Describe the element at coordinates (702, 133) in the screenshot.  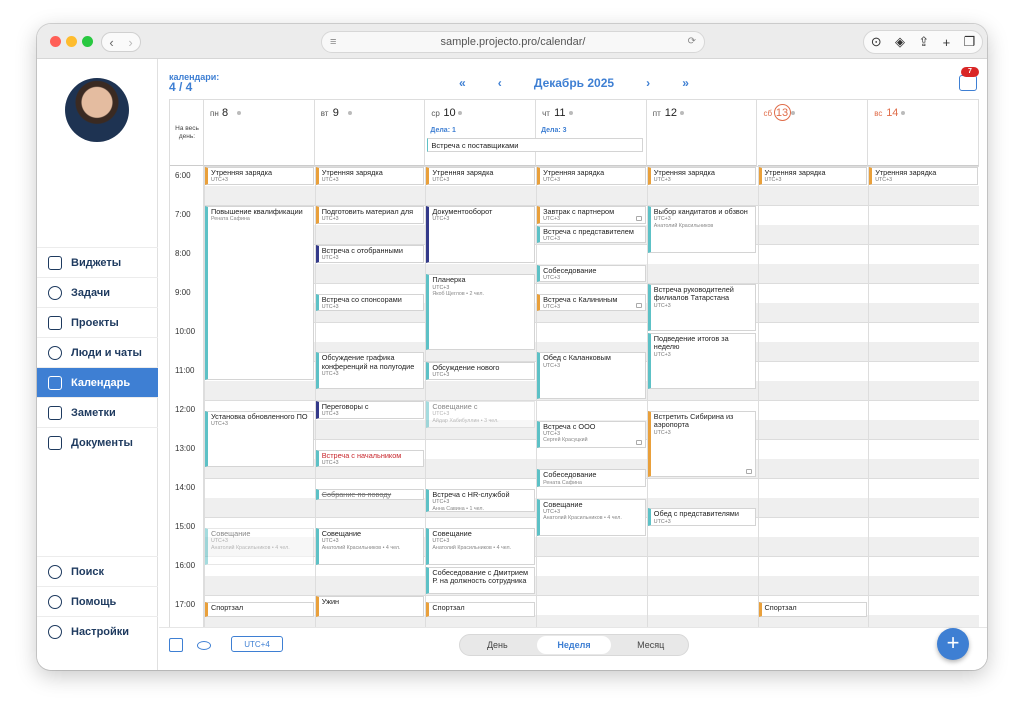
I see `day-header-пт: пт 12` at that location.